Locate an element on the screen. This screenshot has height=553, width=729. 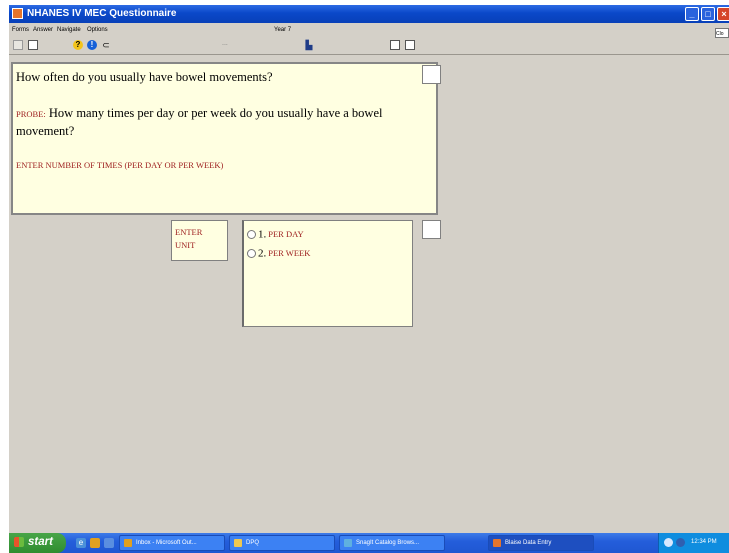
unit-label-line-1: ENTER is located at coordinates (189, 232).